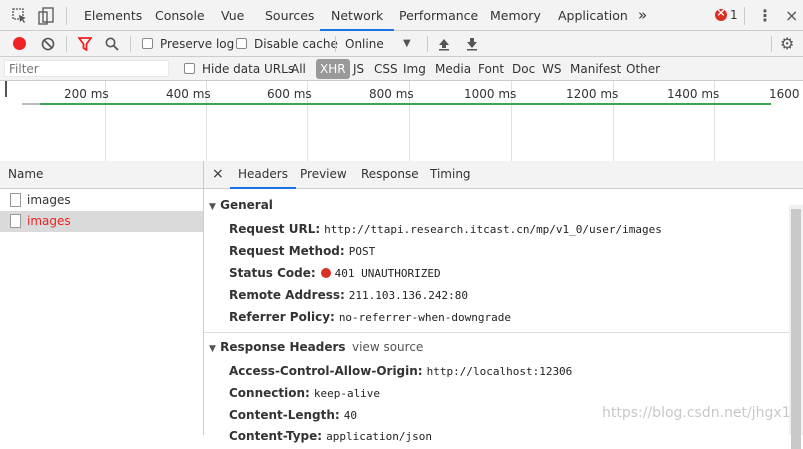  Describe the element at coordinates (386, 69) in the screenshot. I see `filter-type-css: CSS` at that location.